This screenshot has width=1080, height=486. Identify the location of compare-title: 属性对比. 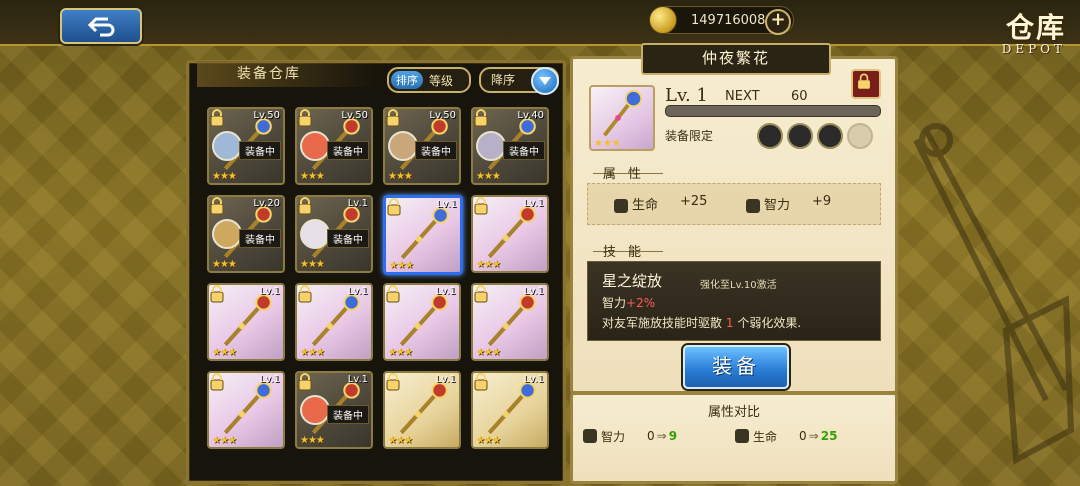
(733, 412).